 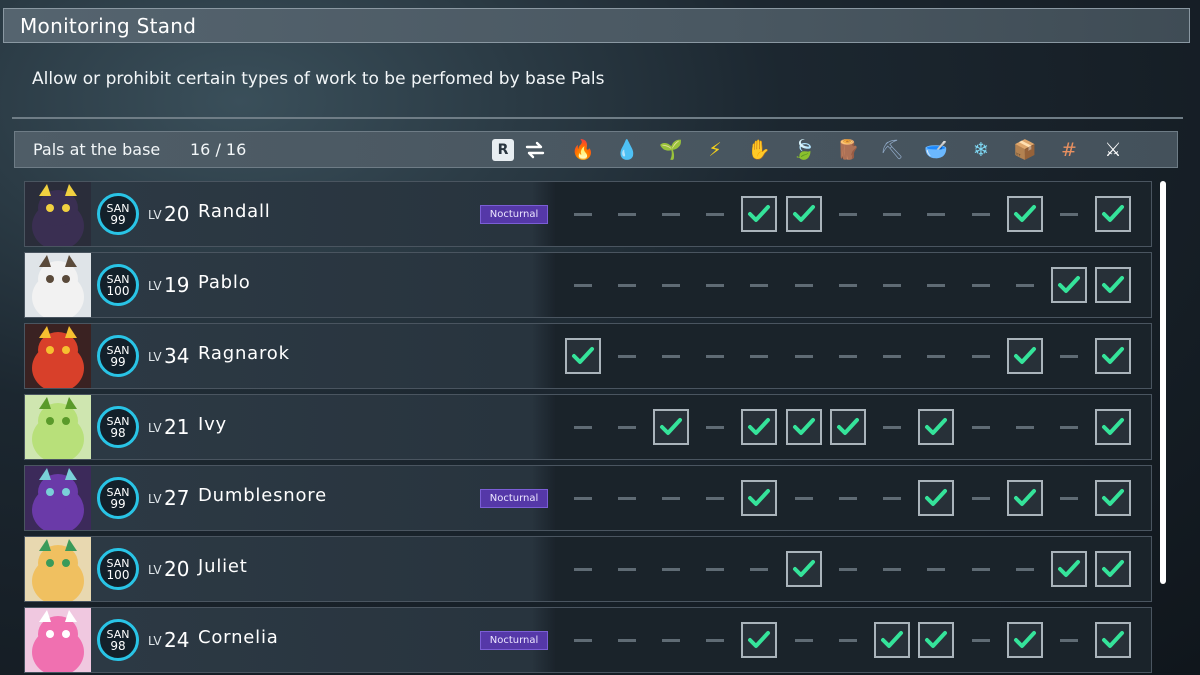 What do you see at coordinates (583, 150) in the screenshot?
I see `kindling-icon: 🔥` at bounding box center [583, 150].